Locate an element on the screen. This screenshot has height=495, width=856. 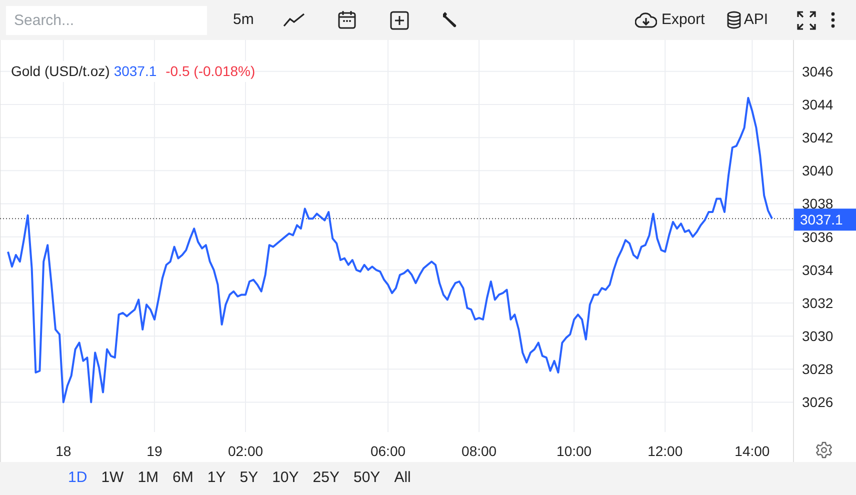
axis-label: 08:00 is located at coordinates (479, 451).